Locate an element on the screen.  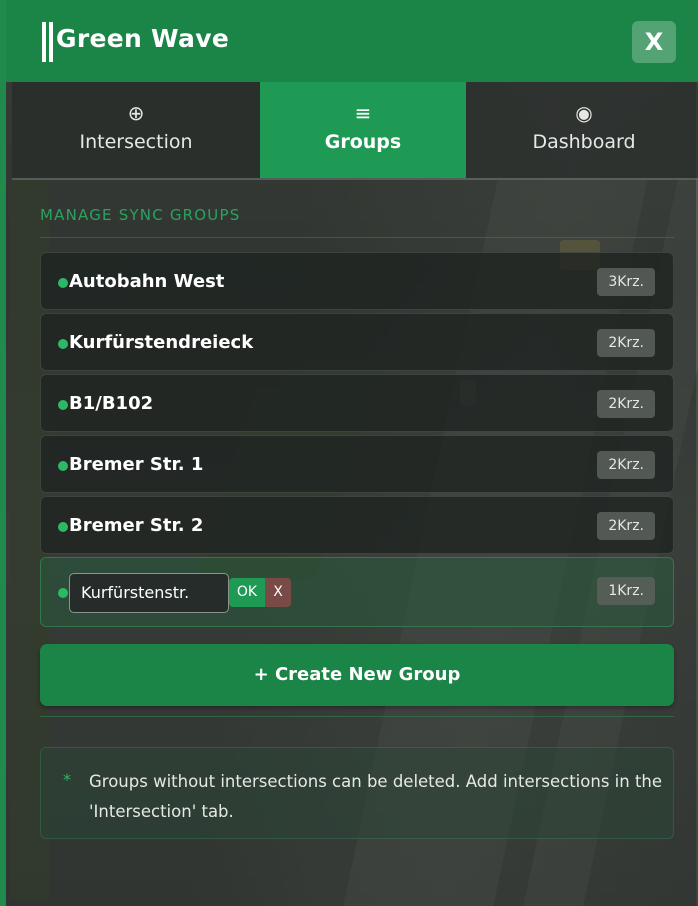
intersection-count-badge: 3Krz. is located at coordinates (626, 282).